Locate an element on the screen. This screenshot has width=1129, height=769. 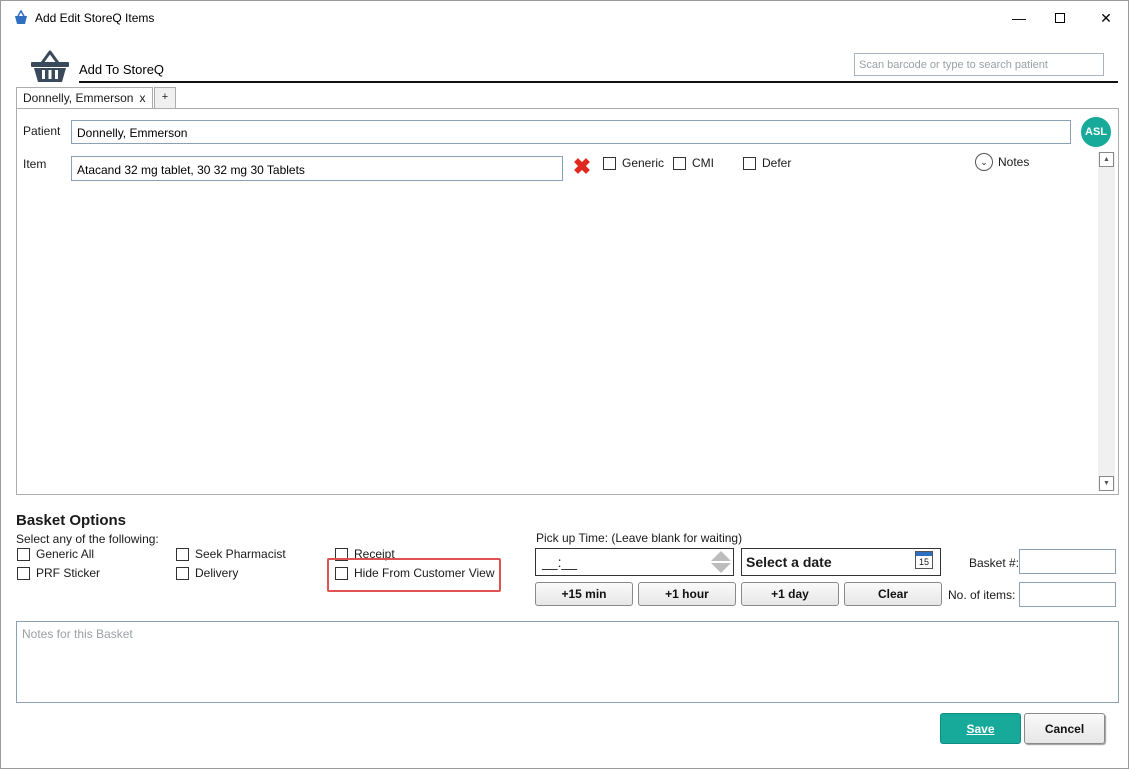
tab-label: Donnelly, Emmerson is located at coordinates (78, 98).